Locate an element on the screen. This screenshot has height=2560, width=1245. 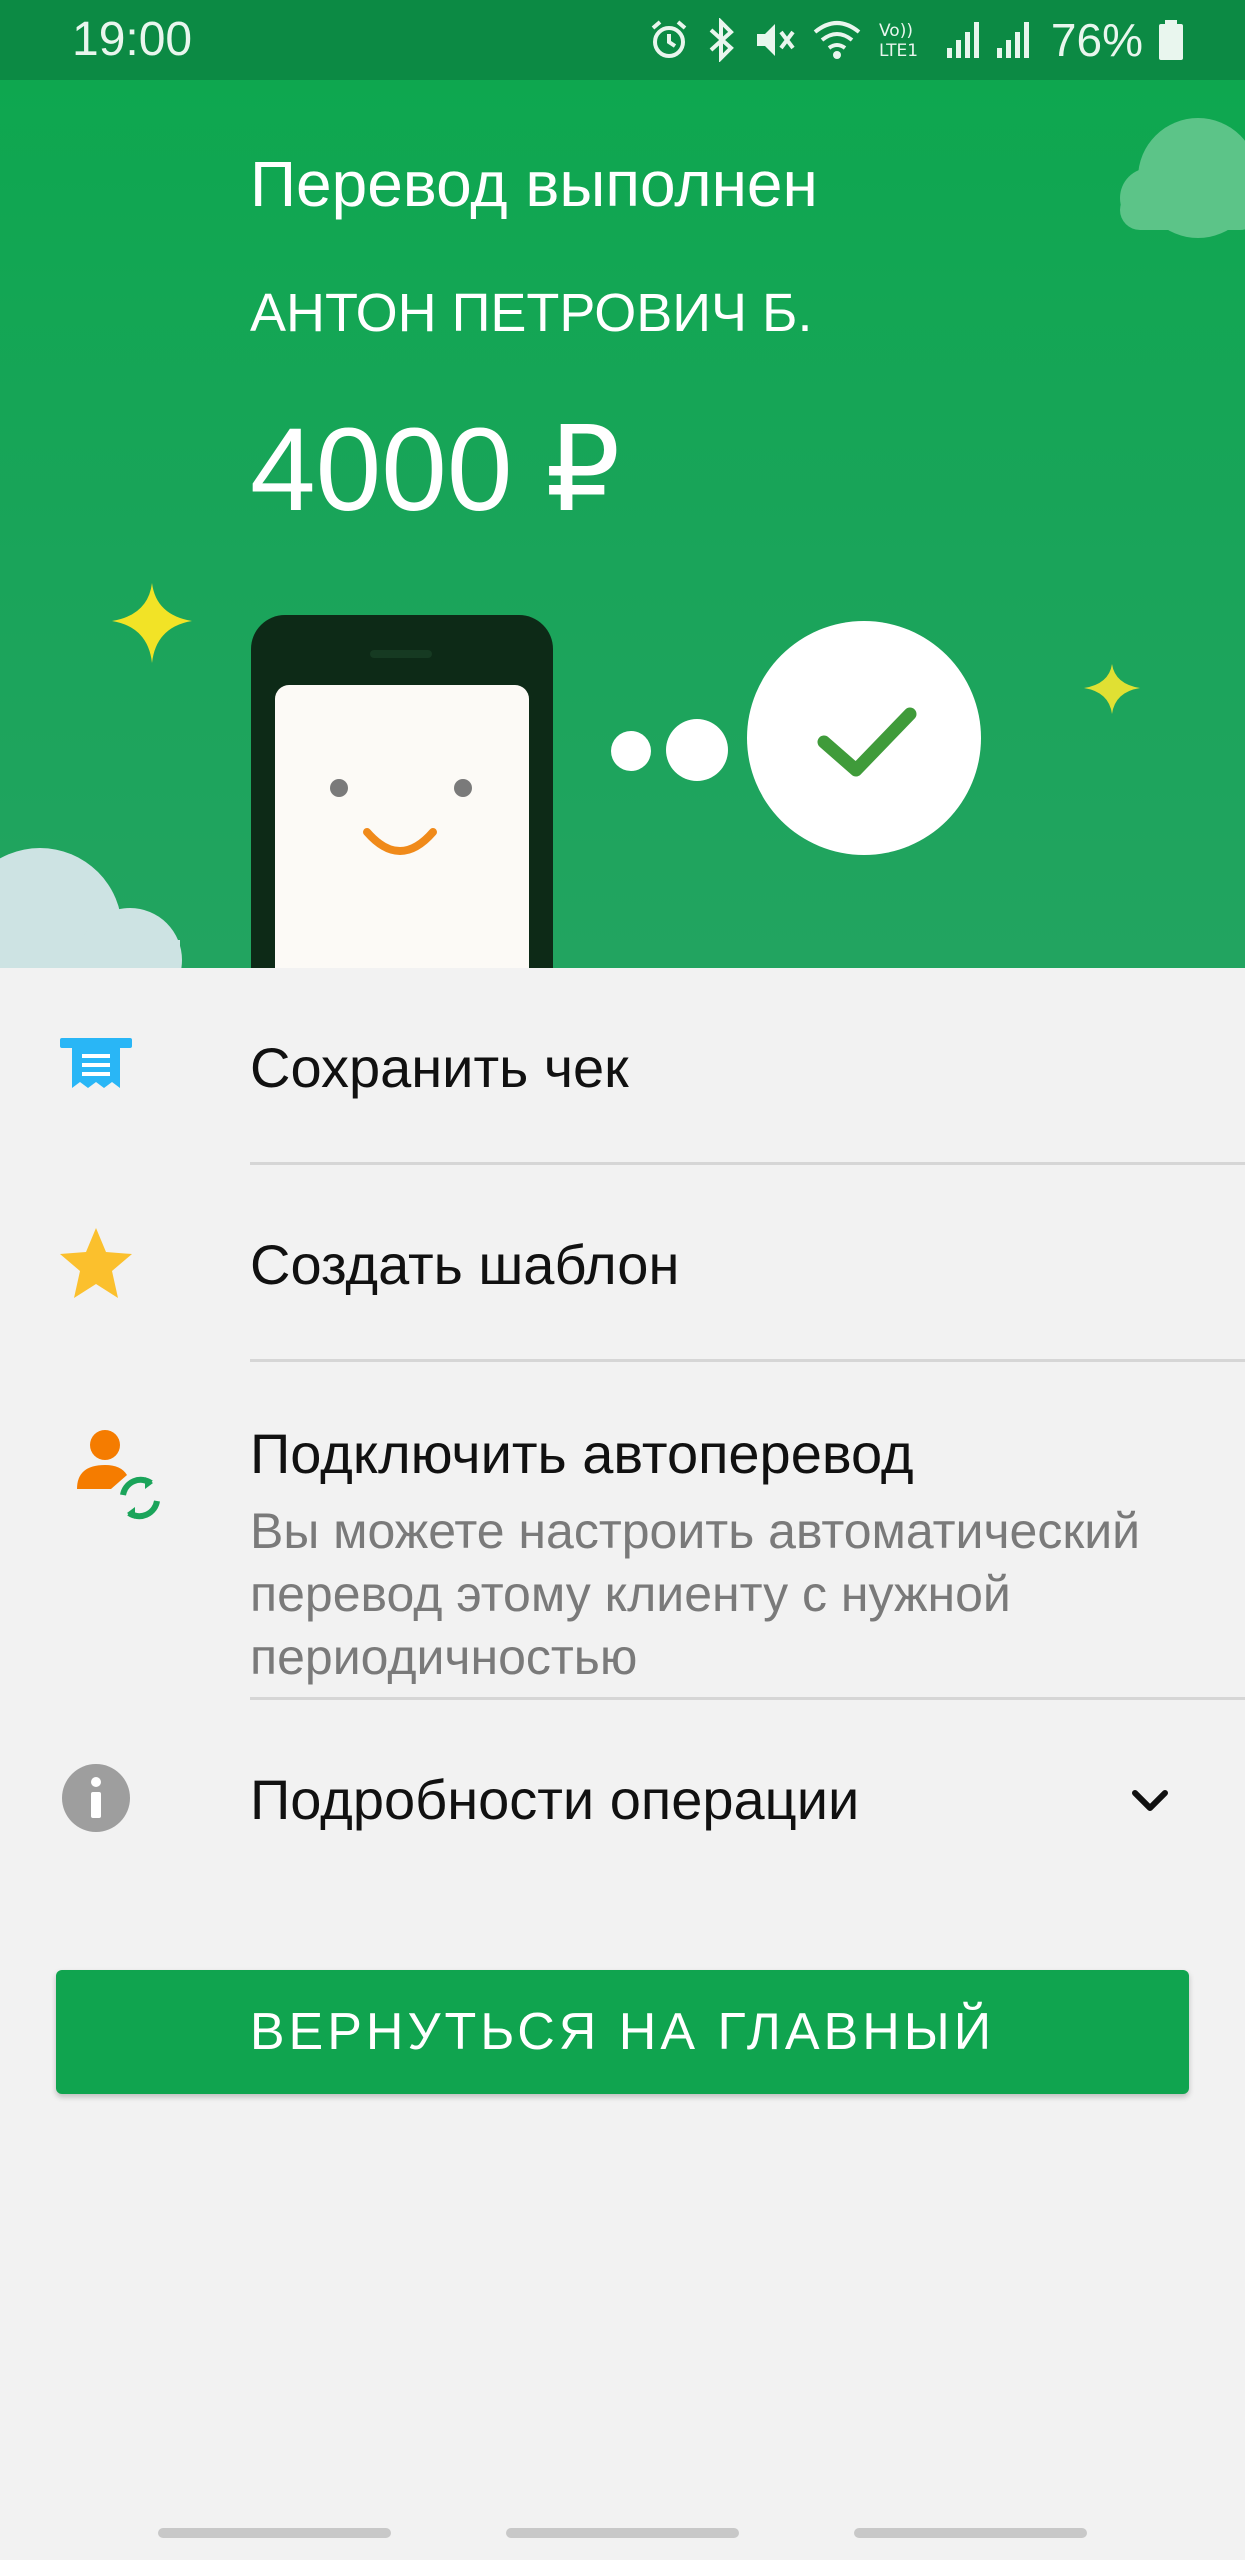
create-template-item: Создать шаблон is located at coordinates (622, 1263).